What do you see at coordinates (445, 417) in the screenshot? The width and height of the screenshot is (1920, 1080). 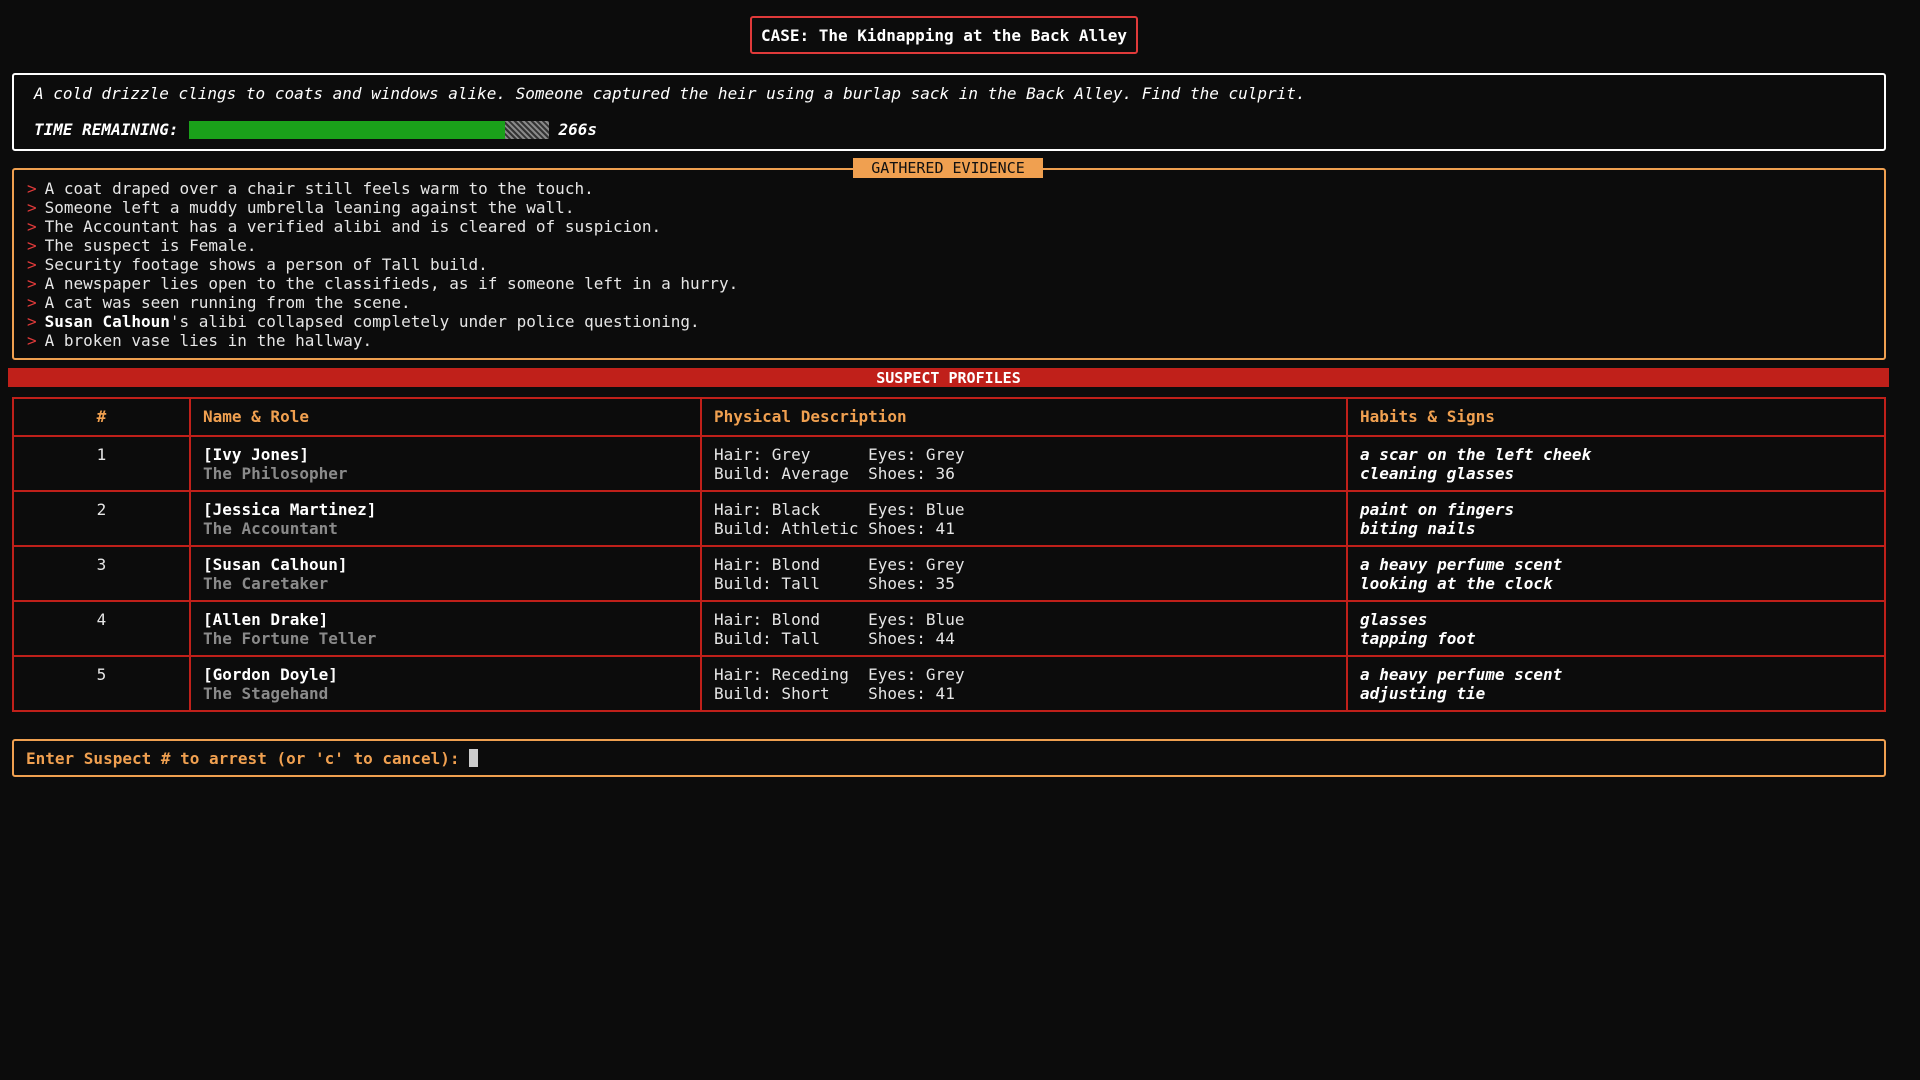 I see `column-header-name-role: Name & Role` at bounding box center [445, 417].